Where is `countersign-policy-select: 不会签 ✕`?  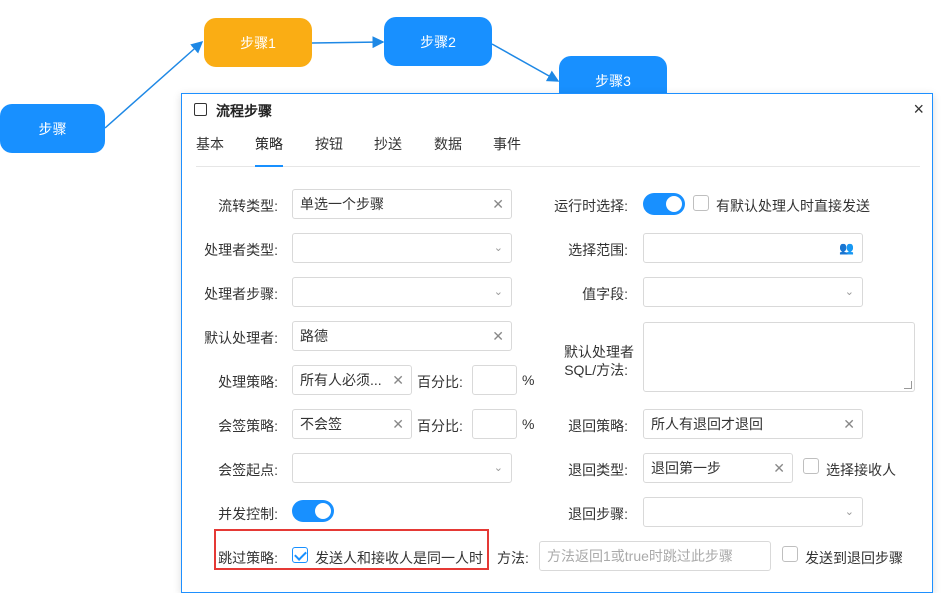
countersign-policy-select: 不会签 ✕ is located at coordinates (352, 424).